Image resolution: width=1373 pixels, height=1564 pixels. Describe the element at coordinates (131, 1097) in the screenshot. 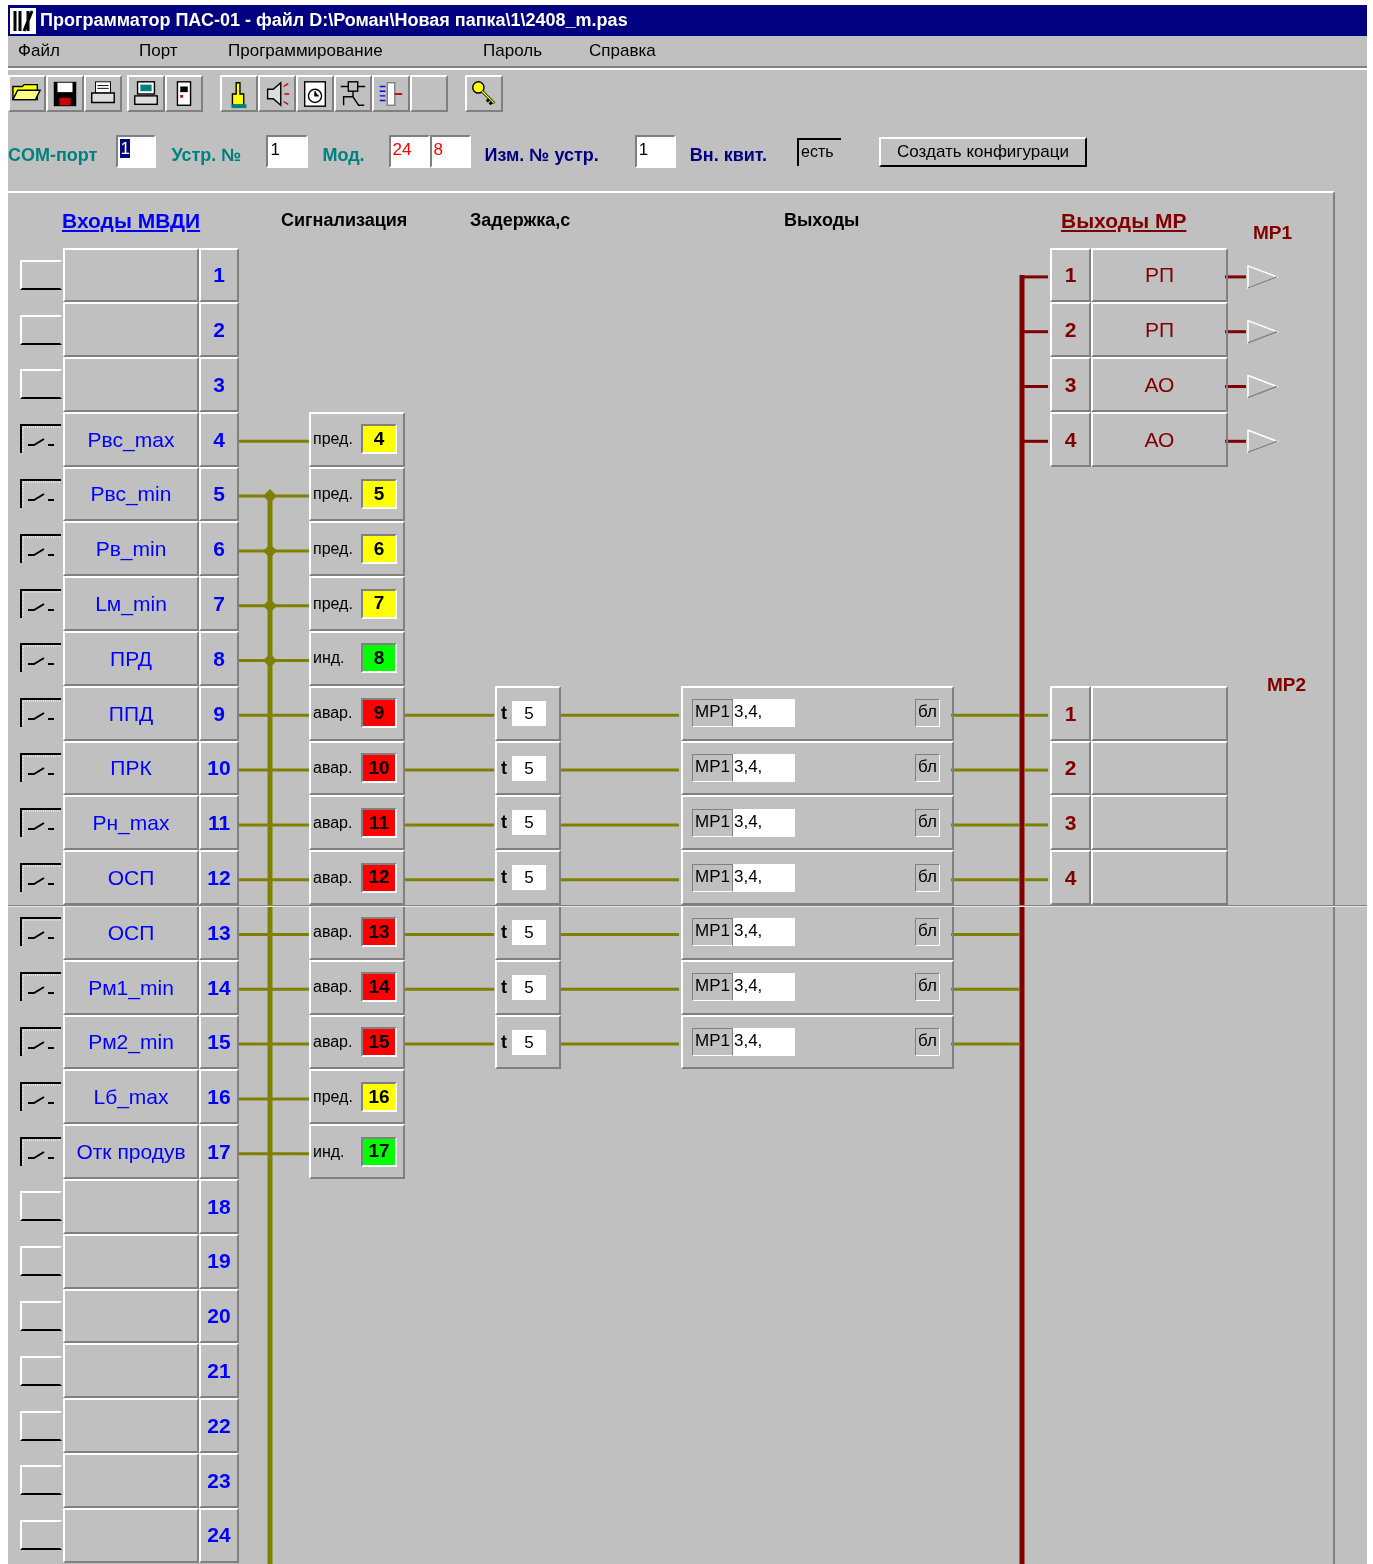

I see `input-name-cell: Lб_max` at that location.